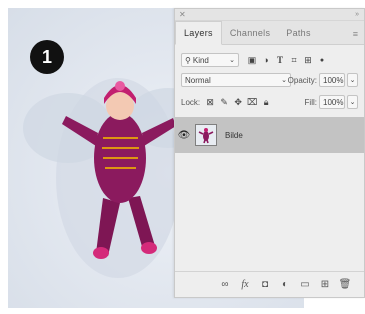 The height and width of the screenshot is (314, 365). I want to click on new-layer-icon: ⊞, so click(325, 284).